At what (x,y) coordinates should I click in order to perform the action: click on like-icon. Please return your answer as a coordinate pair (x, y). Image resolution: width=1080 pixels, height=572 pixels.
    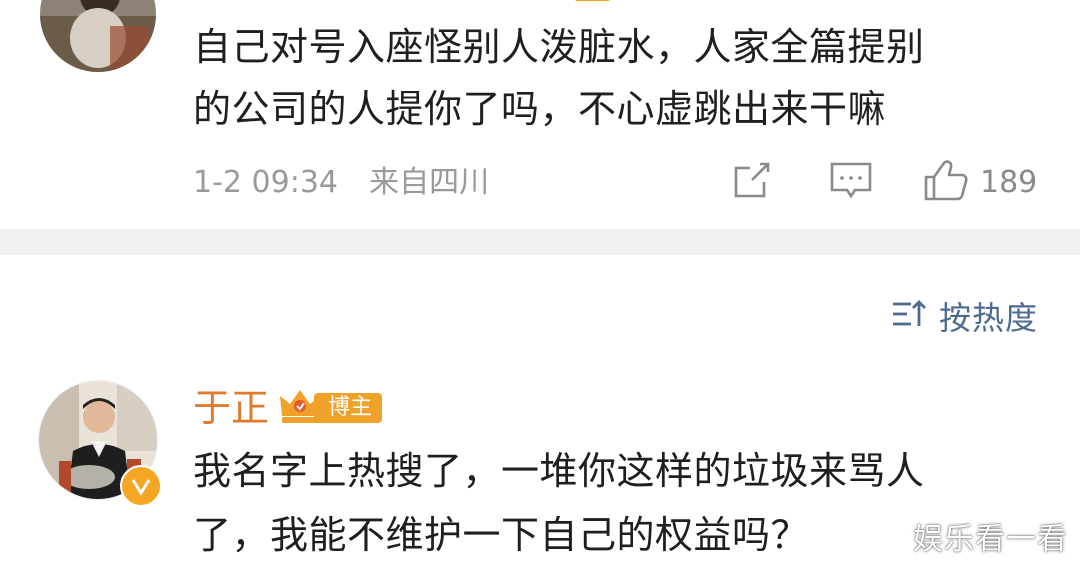
    Looking at the image, I should click on (946, 182).